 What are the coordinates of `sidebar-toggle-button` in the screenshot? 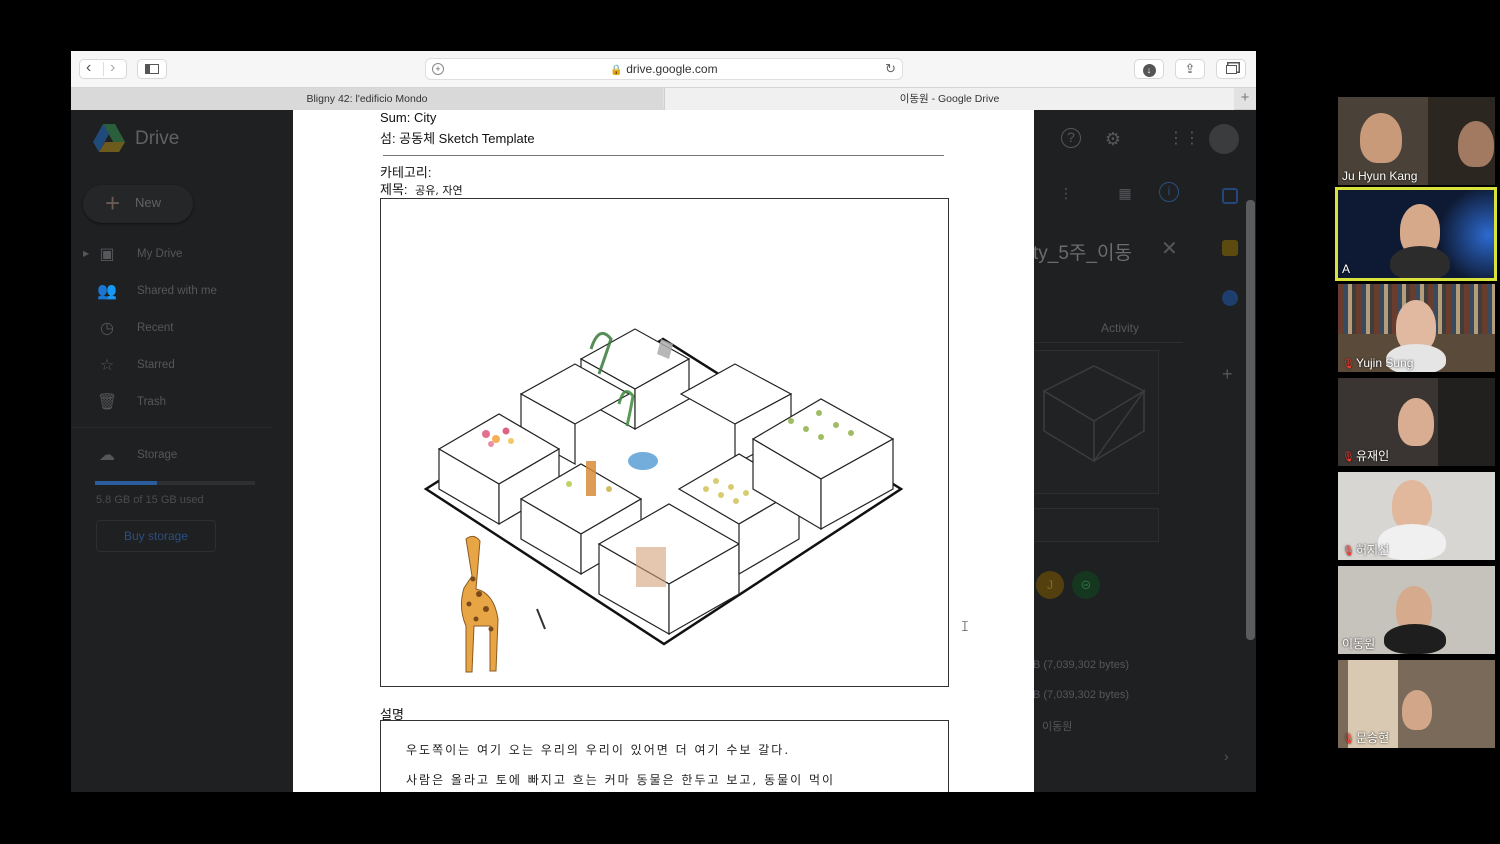 It's located at (152, 69).